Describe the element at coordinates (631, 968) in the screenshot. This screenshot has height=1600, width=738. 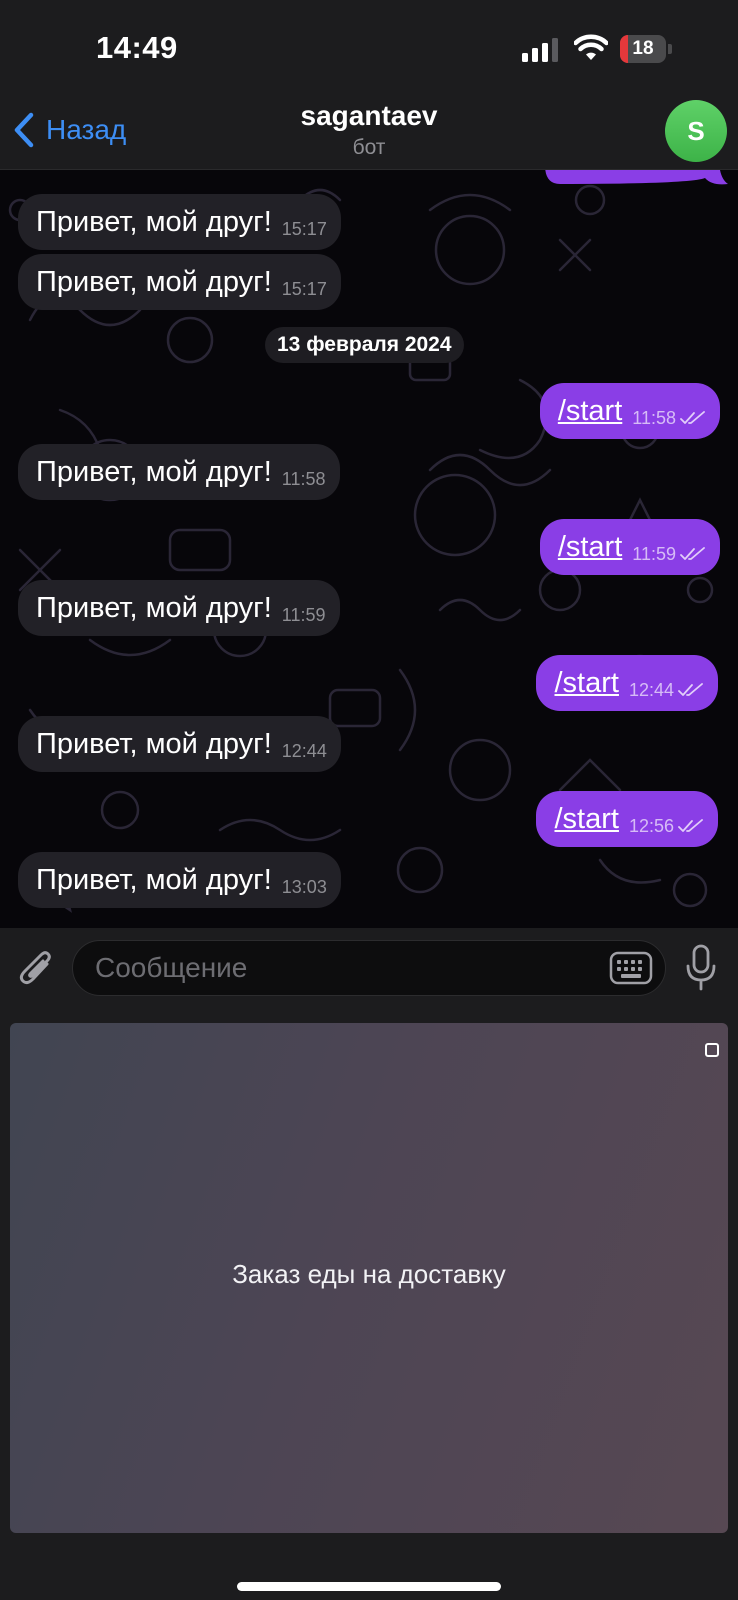
I see `keyboard-icon` at that location.